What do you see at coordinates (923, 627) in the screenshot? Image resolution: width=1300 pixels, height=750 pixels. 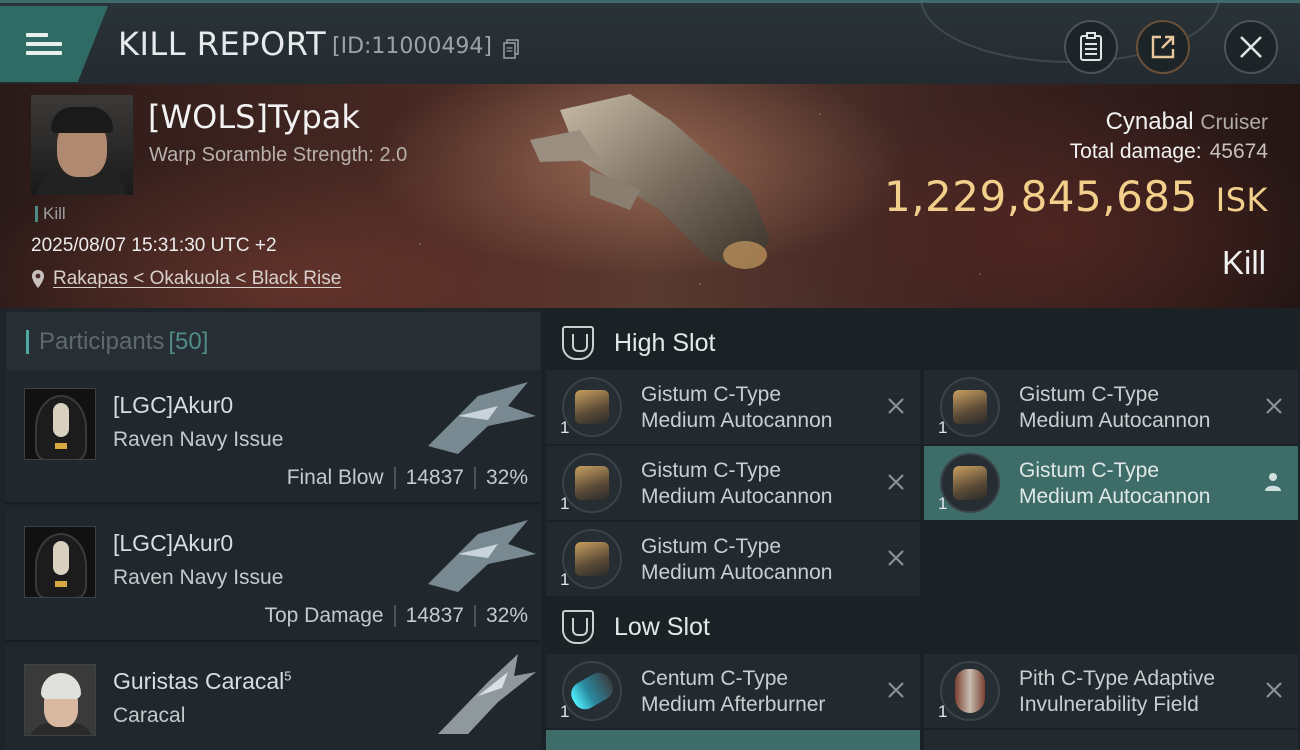 I see `low-slot-header: Low Slot` at bounding box center [923, 627].